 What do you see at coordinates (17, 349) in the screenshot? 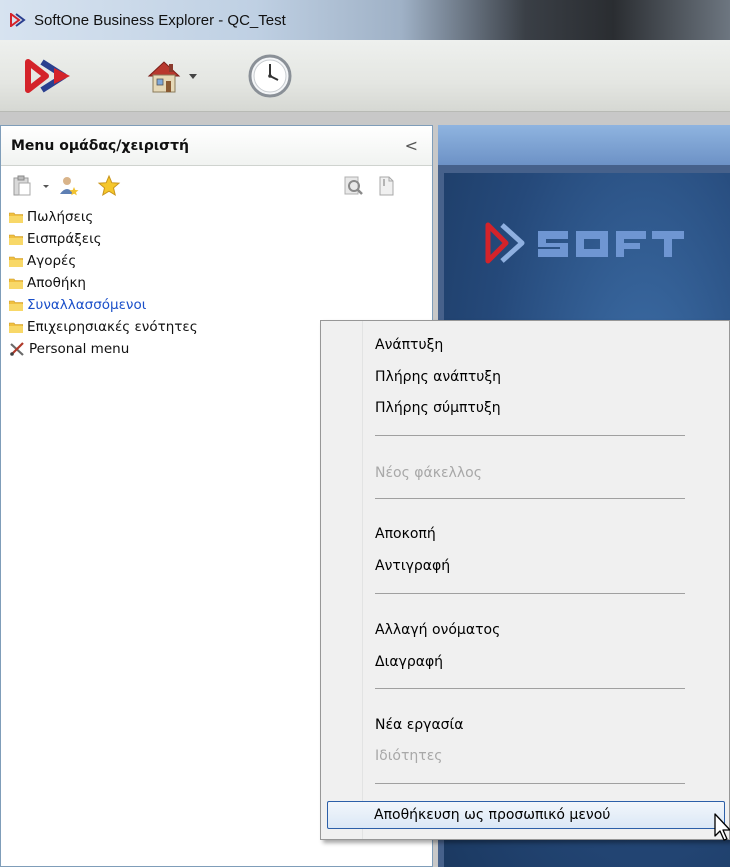
I see `tools-icon` at bounding box center [17, 349].